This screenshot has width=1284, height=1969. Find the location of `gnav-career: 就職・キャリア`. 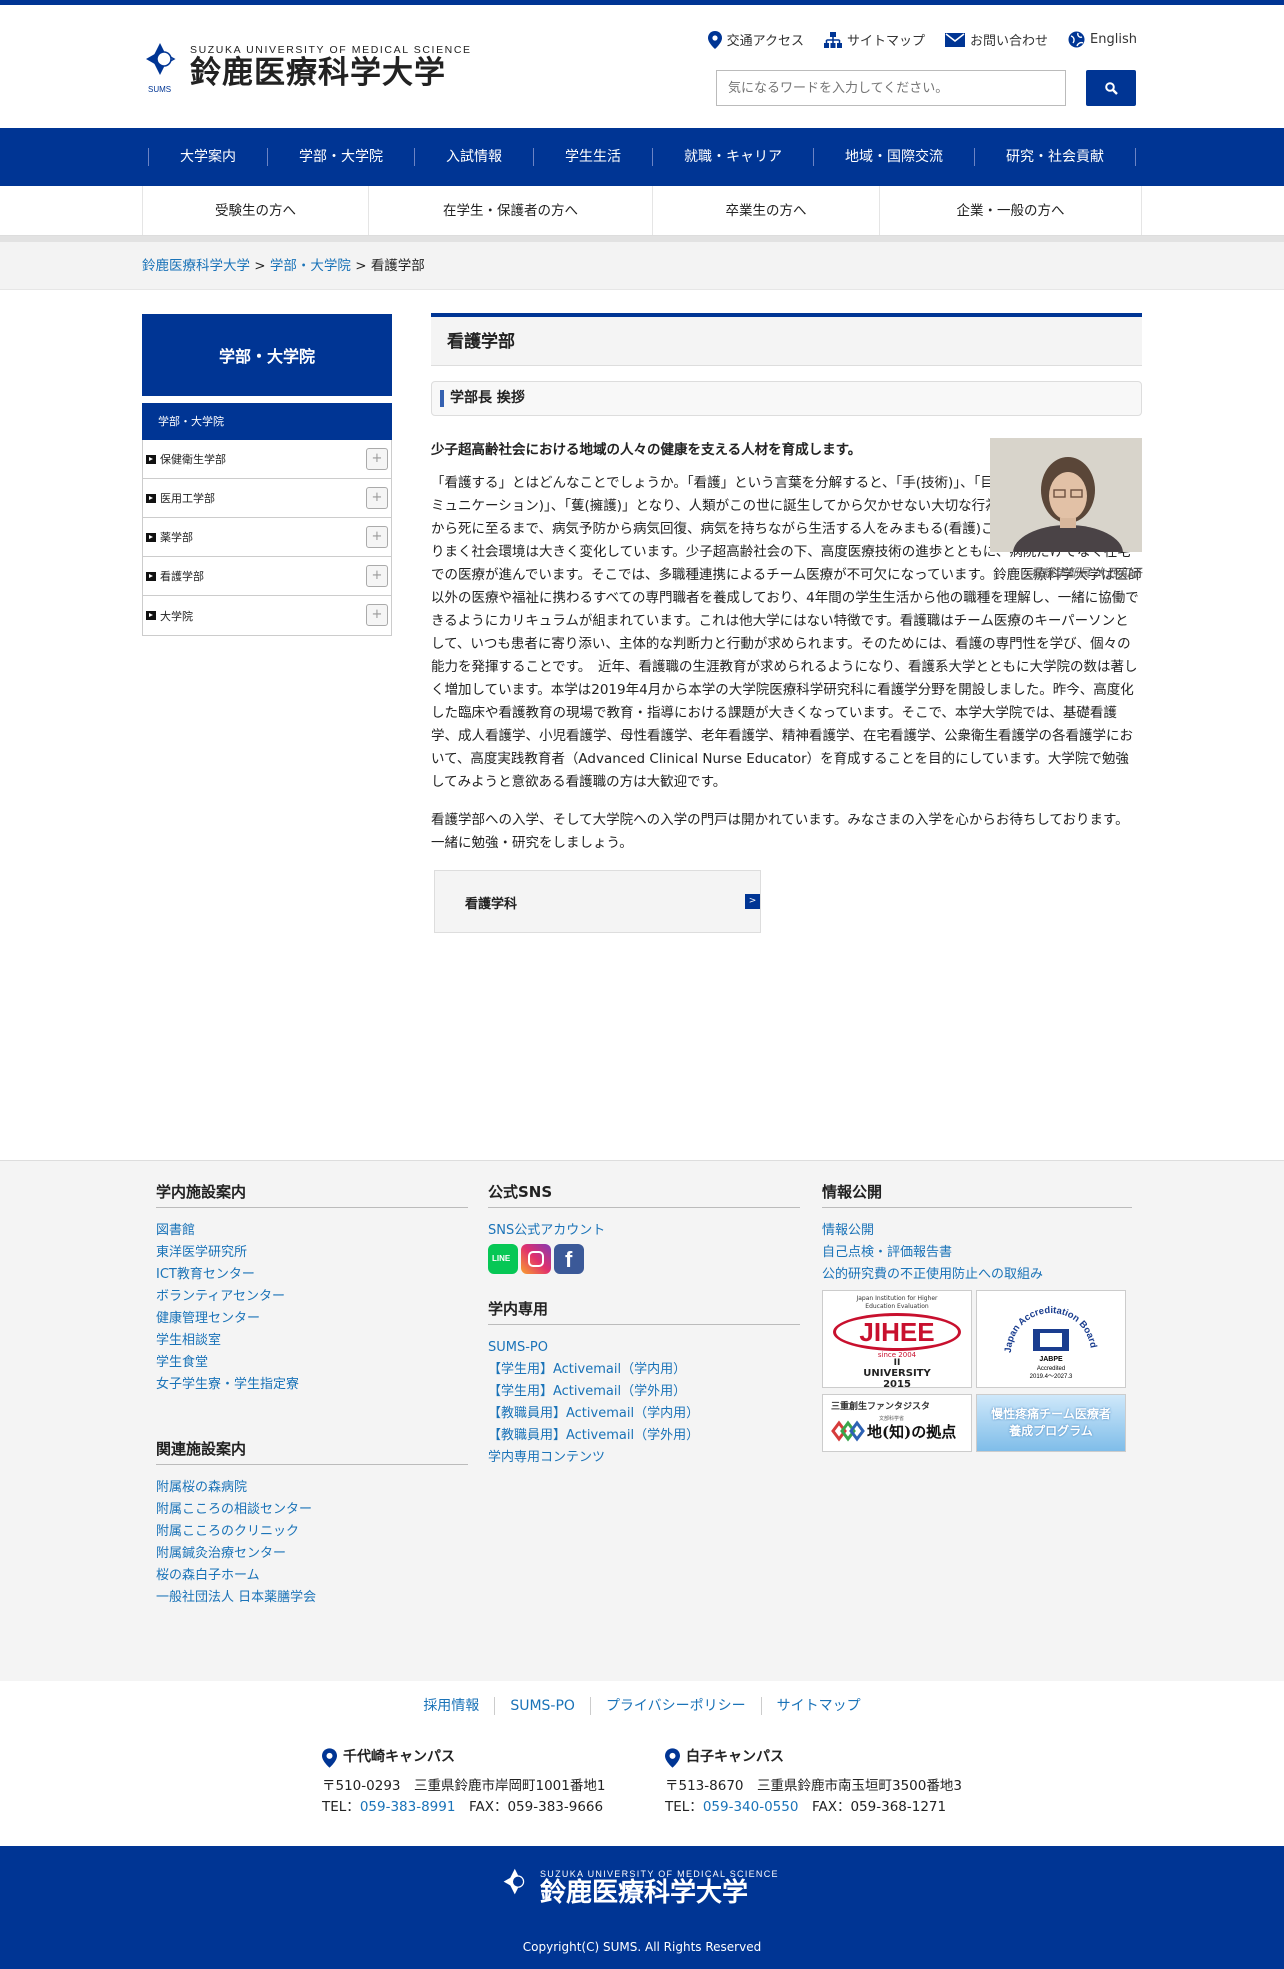

gnav-career: 就職・キャリア is located at coordinates (733, 157).